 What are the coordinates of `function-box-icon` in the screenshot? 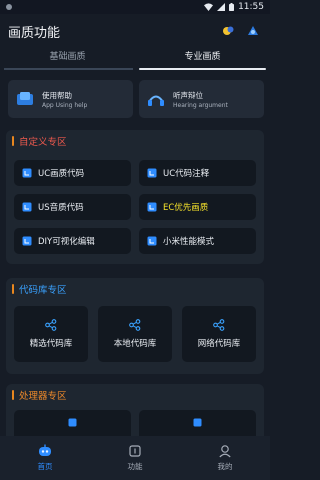 It's located at (135, 451).